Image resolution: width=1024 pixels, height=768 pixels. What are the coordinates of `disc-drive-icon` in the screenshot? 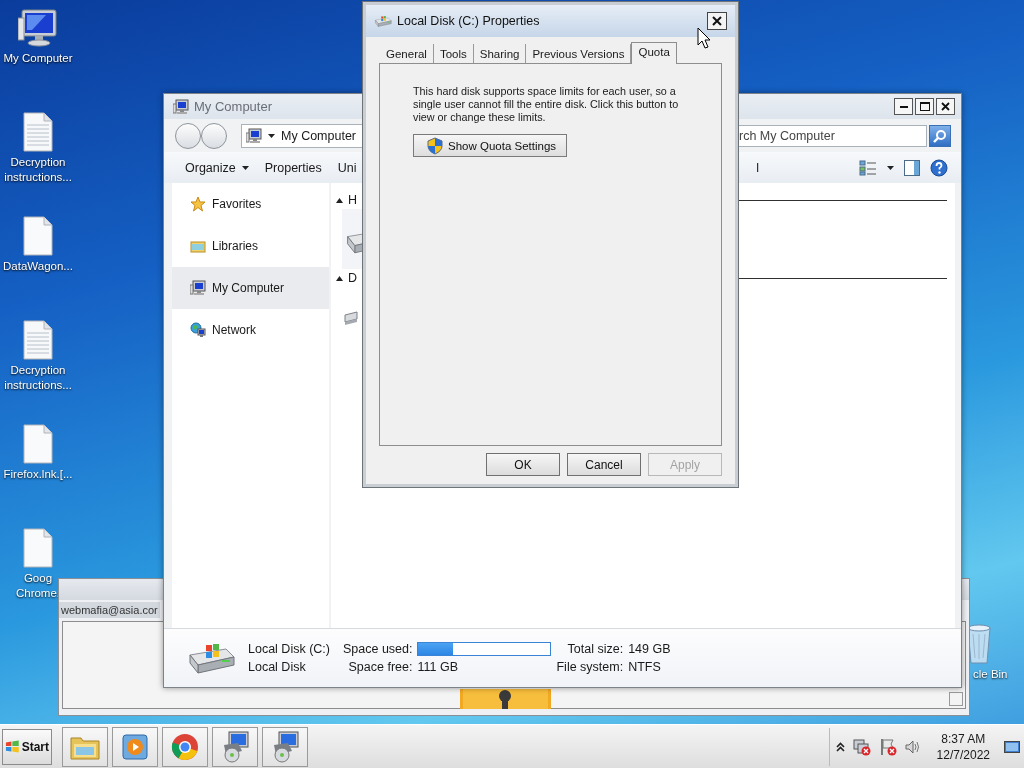 It's located at (351, 317).